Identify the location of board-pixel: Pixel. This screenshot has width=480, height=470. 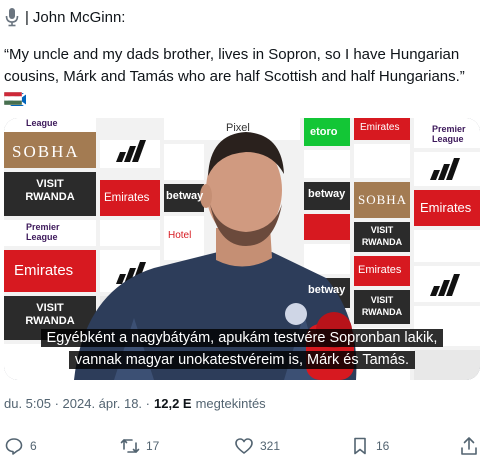
(238, 128).